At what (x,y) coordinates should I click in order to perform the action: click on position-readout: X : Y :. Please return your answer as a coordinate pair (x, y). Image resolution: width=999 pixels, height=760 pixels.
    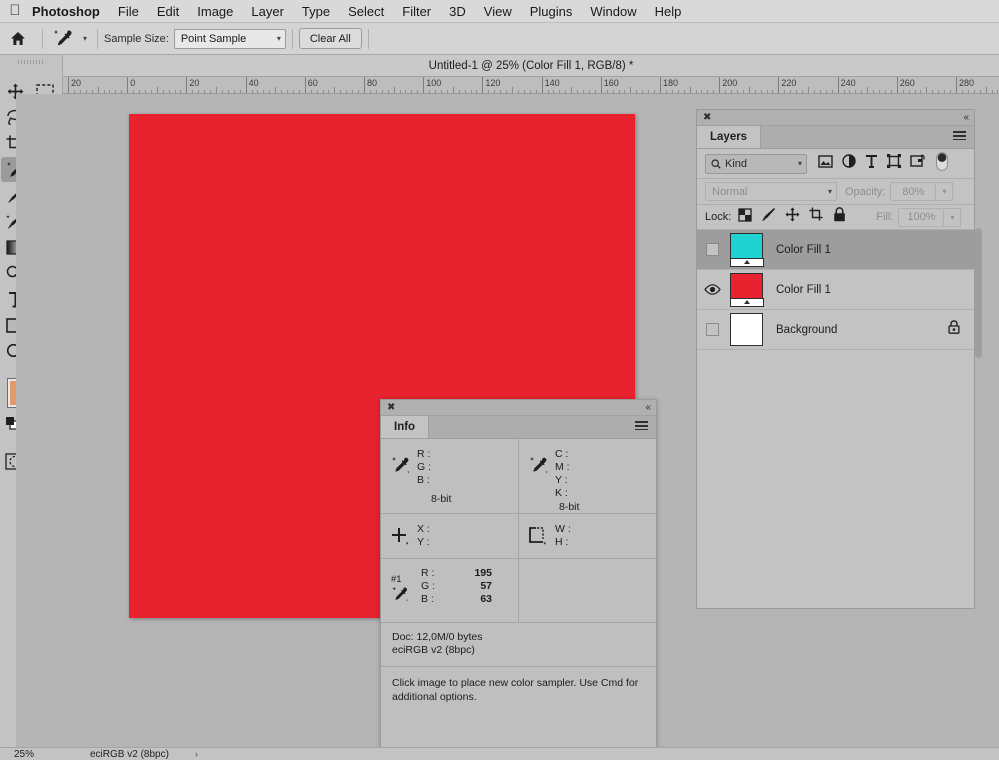
    Looking at the image, I should click on (450, 536).